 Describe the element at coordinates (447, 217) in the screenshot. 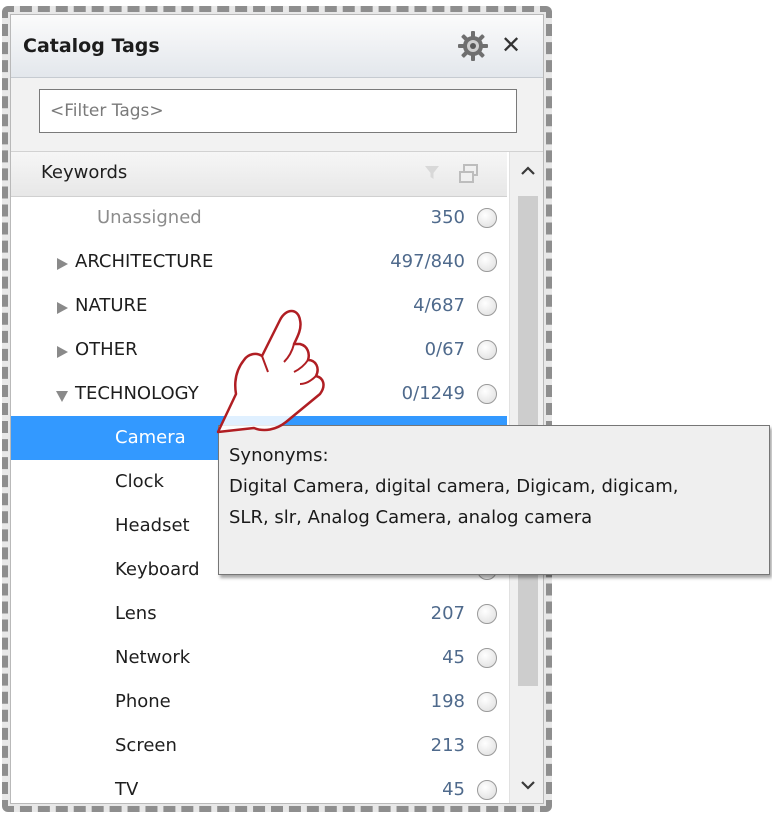

I see `keyword-count: 350` at that location.